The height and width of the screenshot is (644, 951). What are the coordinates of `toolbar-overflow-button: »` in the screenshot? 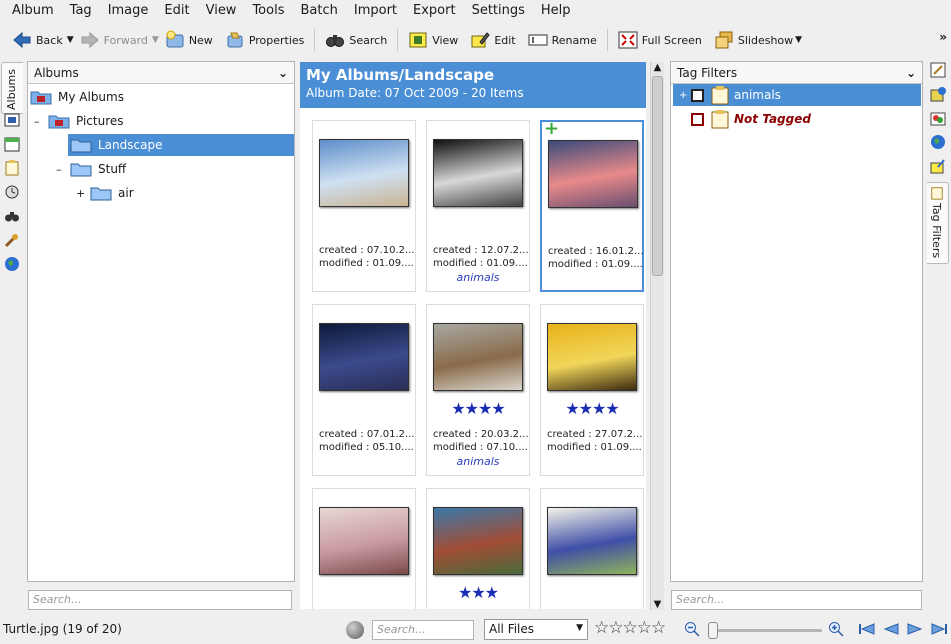 It's located at (943, 37).